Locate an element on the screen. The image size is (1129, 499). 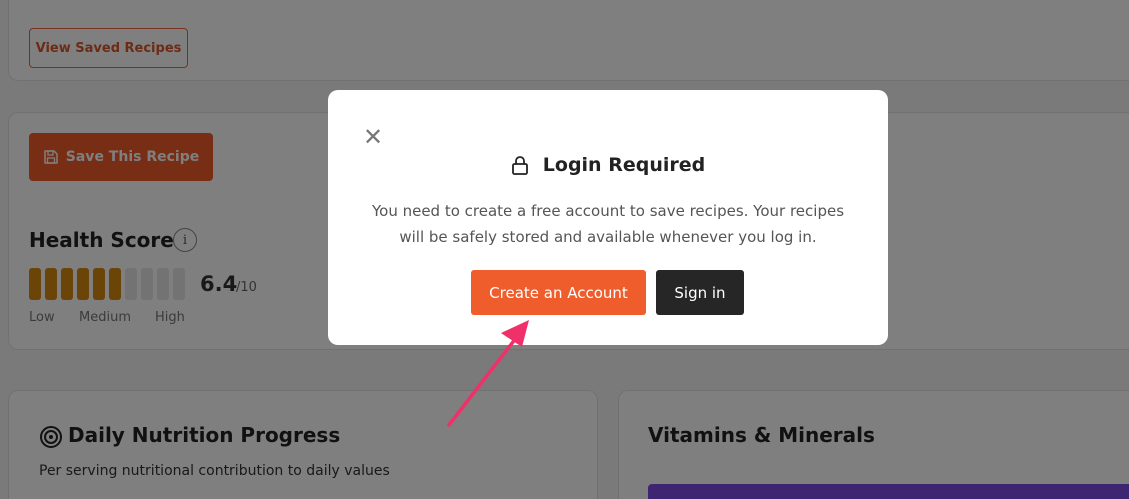
lock-icon is located at coordinates (519, 165).